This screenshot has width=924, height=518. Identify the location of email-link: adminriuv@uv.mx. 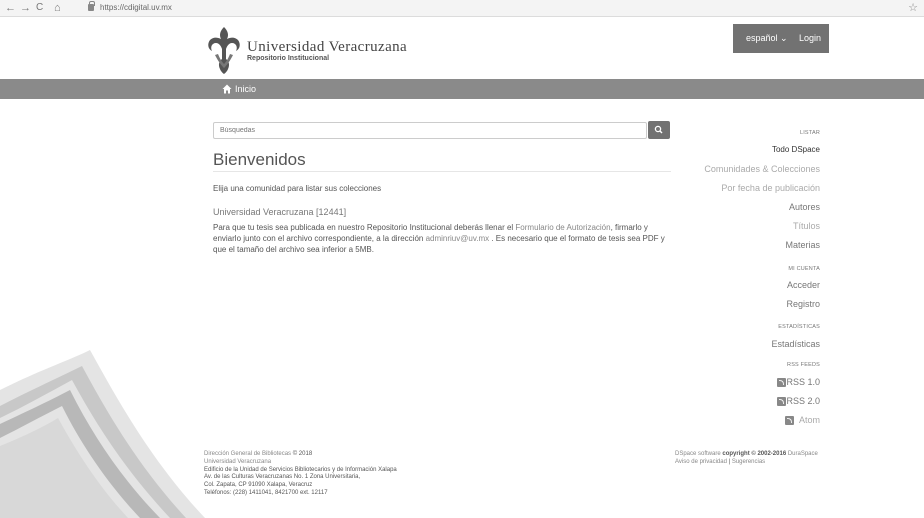
(458, 238).